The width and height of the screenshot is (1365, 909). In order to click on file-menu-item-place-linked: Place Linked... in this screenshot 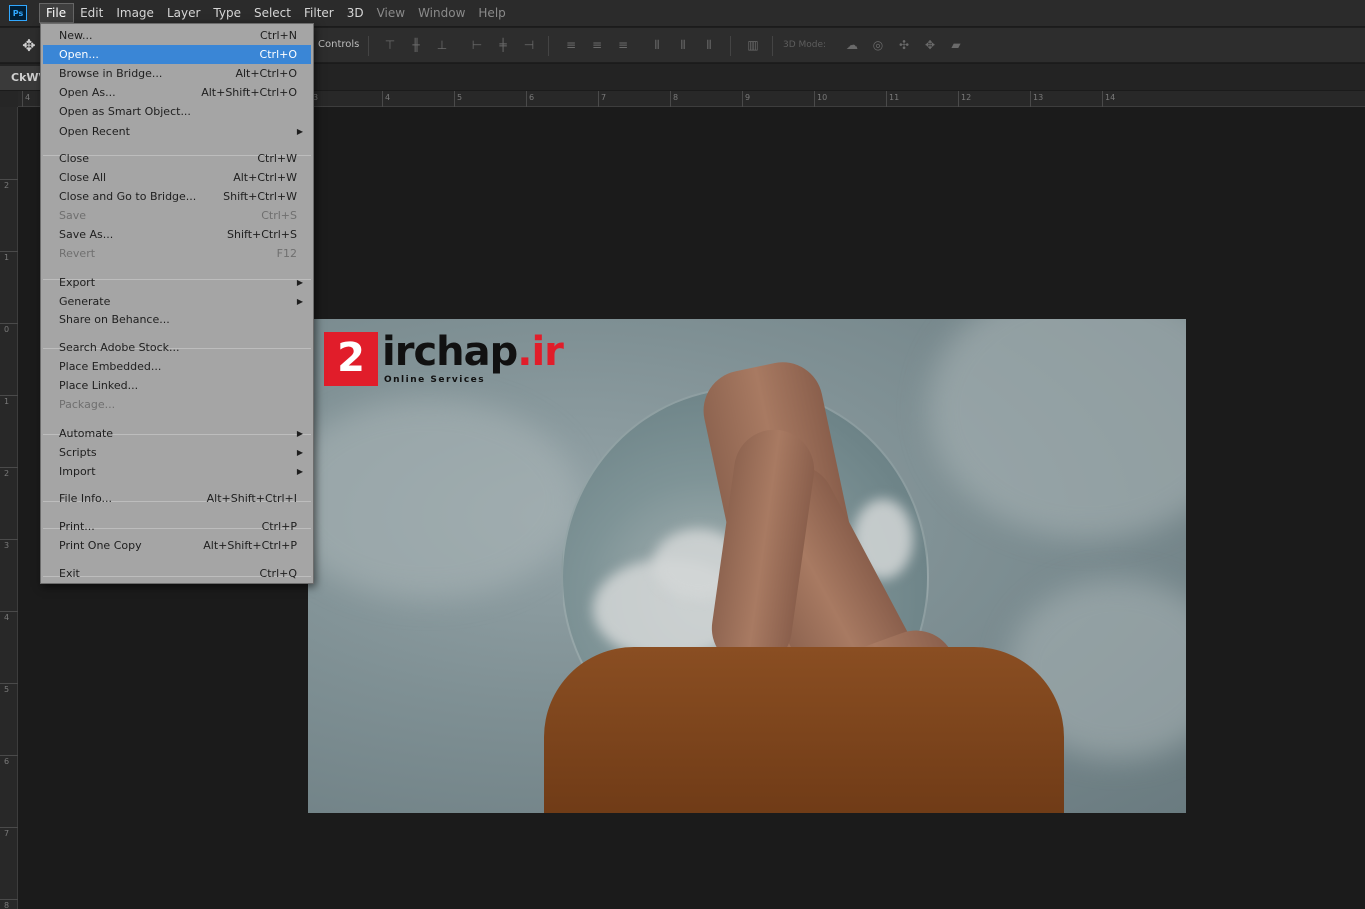, I will do `click(177, 385)`.